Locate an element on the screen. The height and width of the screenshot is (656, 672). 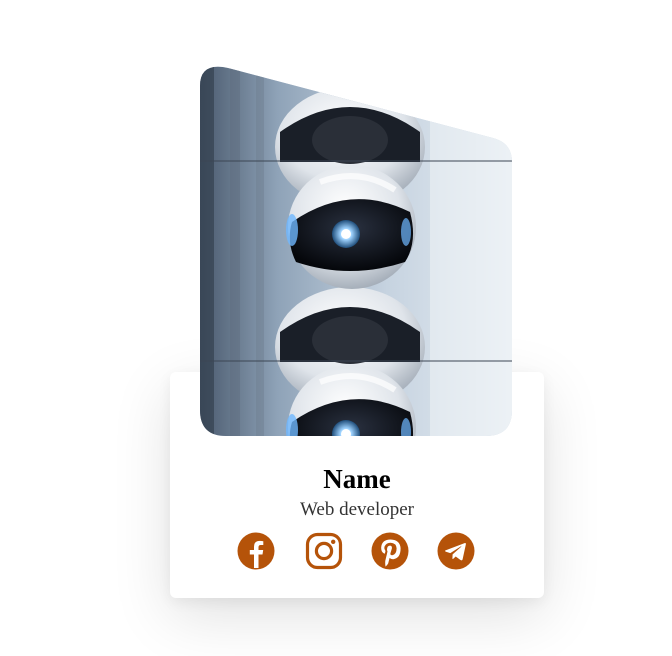
pinterest-icon is located at coordinates (390, 551).